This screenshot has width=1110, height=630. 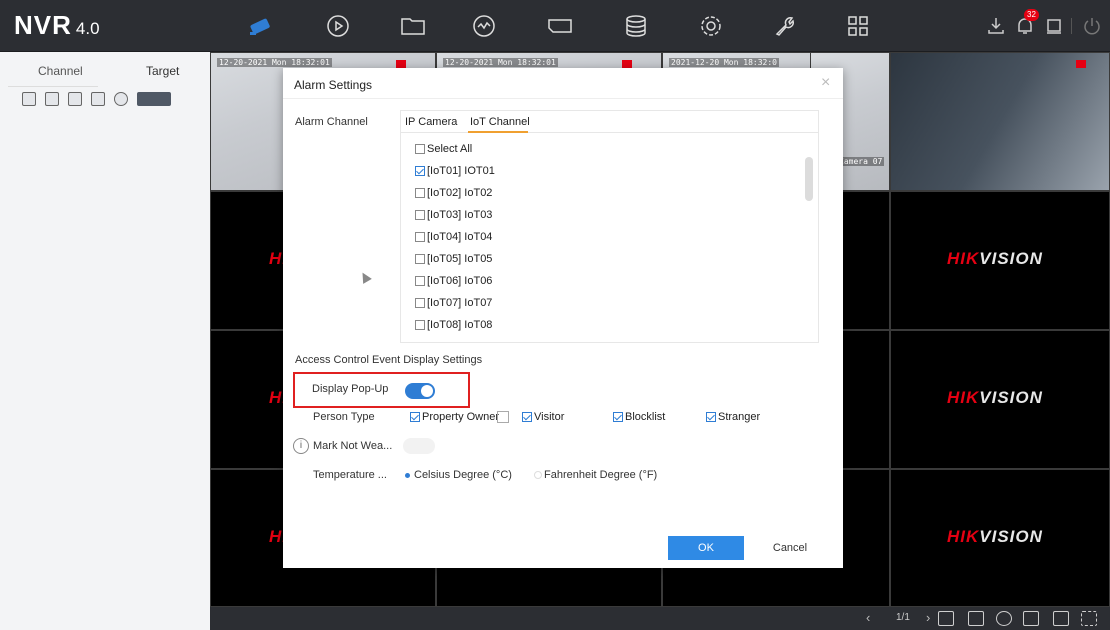 I want to click on channel-item: [IoT06] IoT06, so click(x=453, y=281).